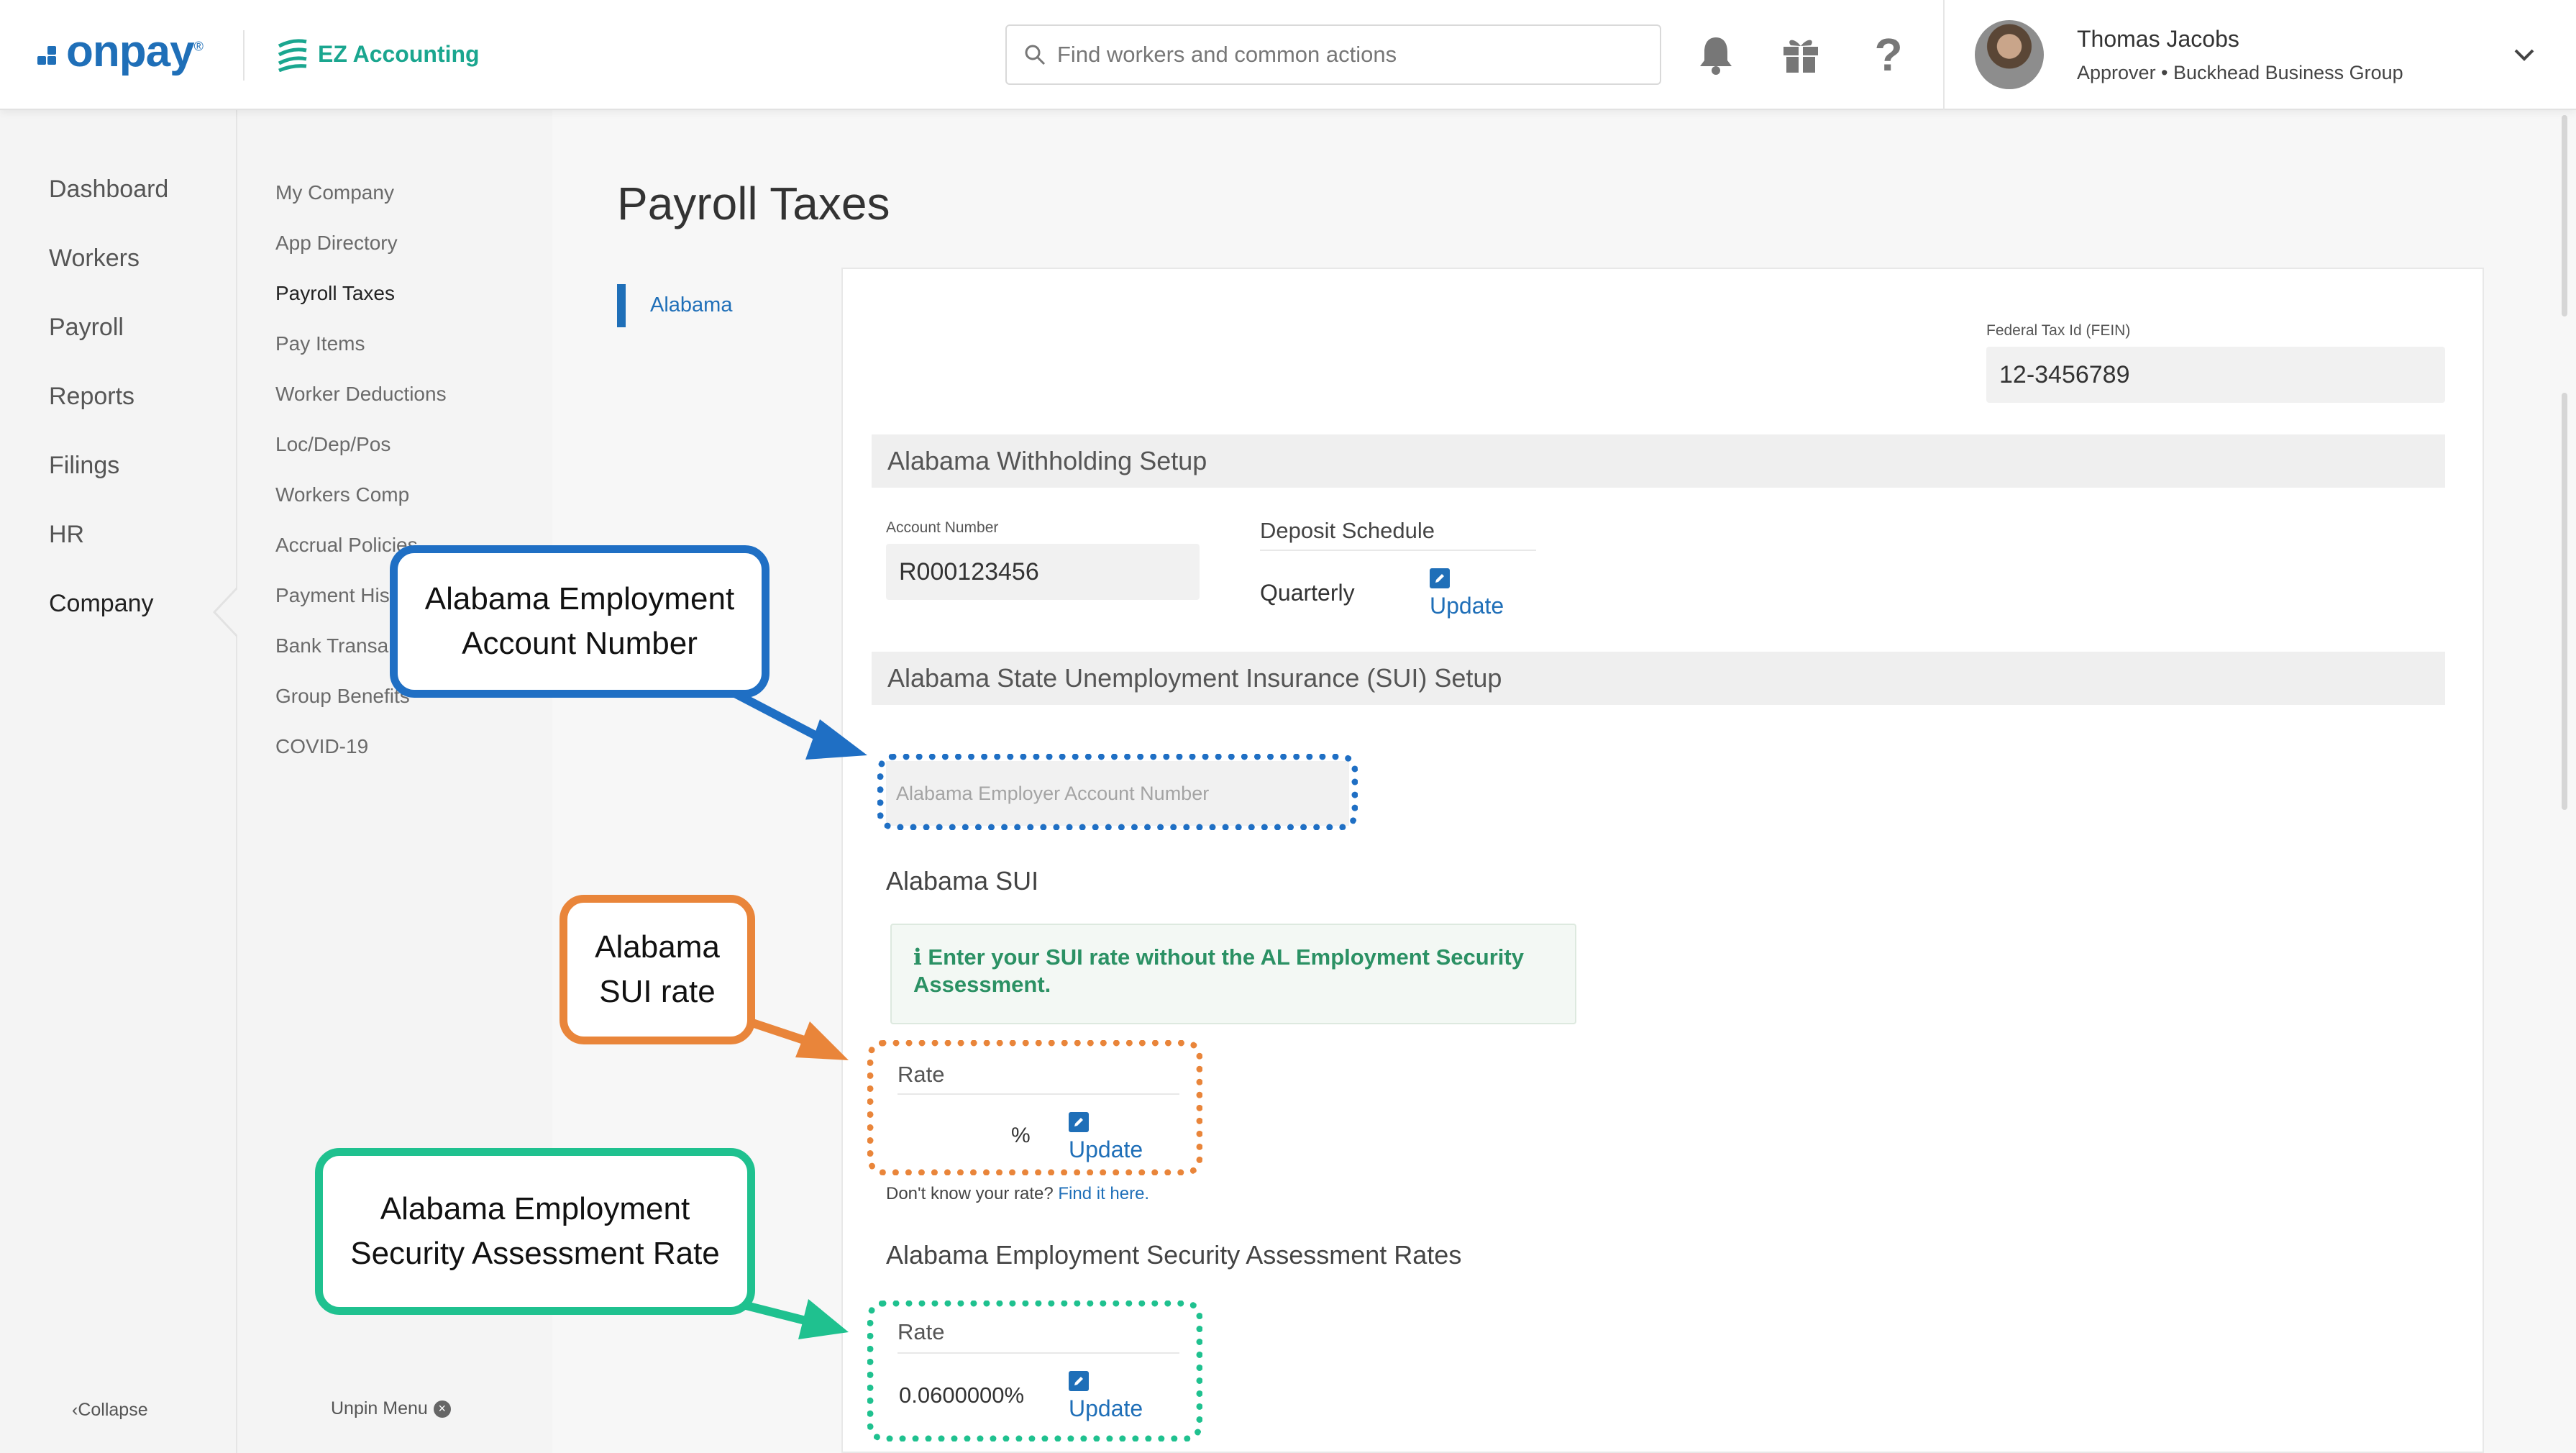 The height and width of the screenshot is (1453, 2576). What do you see at coordinates (292, 55) in the screenshot?
I see `ez-logo-icon` at bounding box center [292, 55].